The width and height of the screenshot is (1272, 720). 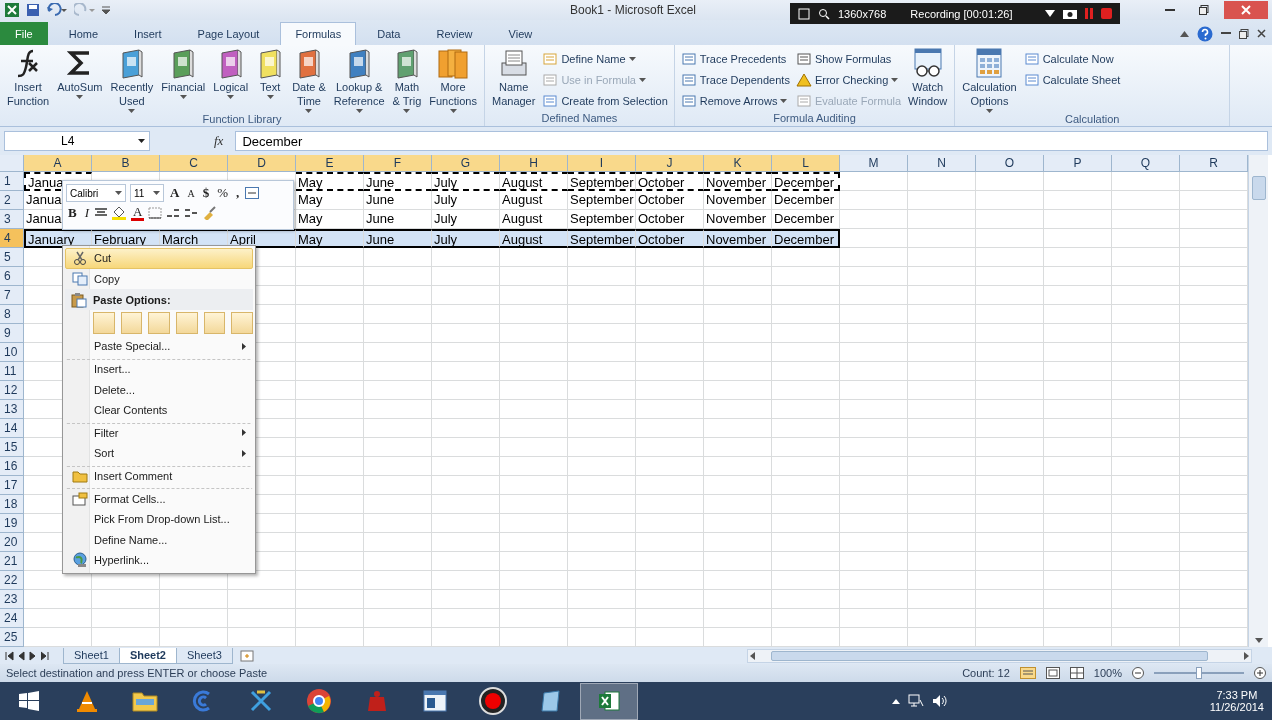 What do you see at coordinates (928, 79) in the screenshot?
I see `ribbon-button: Watch Window` at bounding box center [928, 79].